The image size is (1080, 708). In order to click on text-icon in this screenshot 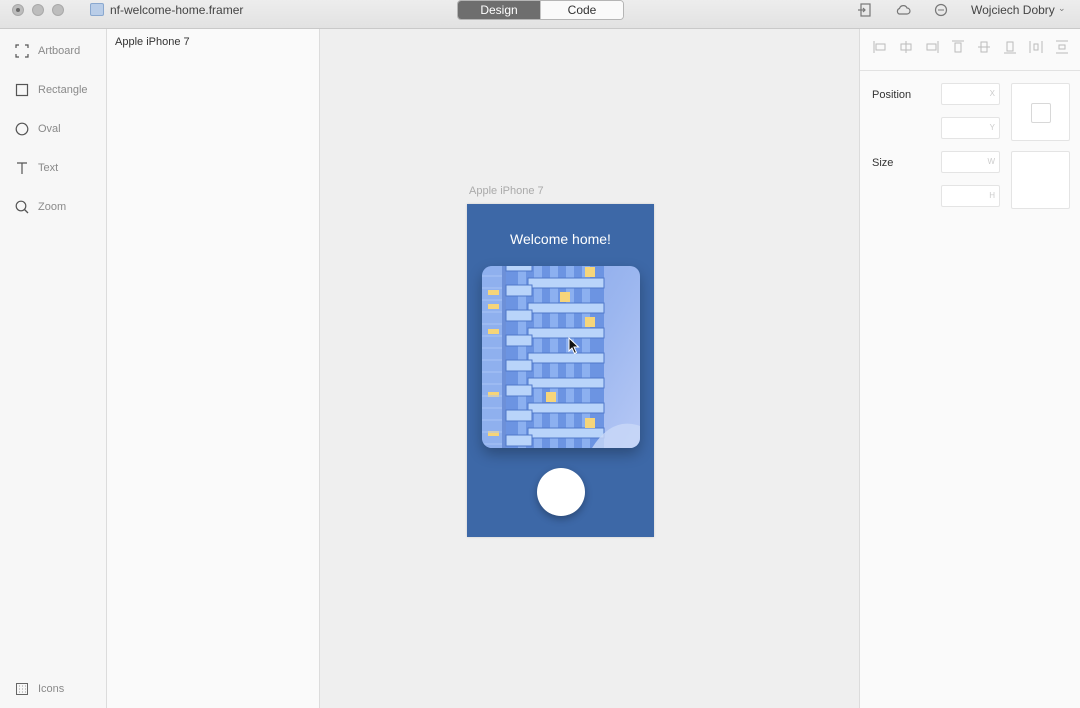, I will do `click(22, 168)`.